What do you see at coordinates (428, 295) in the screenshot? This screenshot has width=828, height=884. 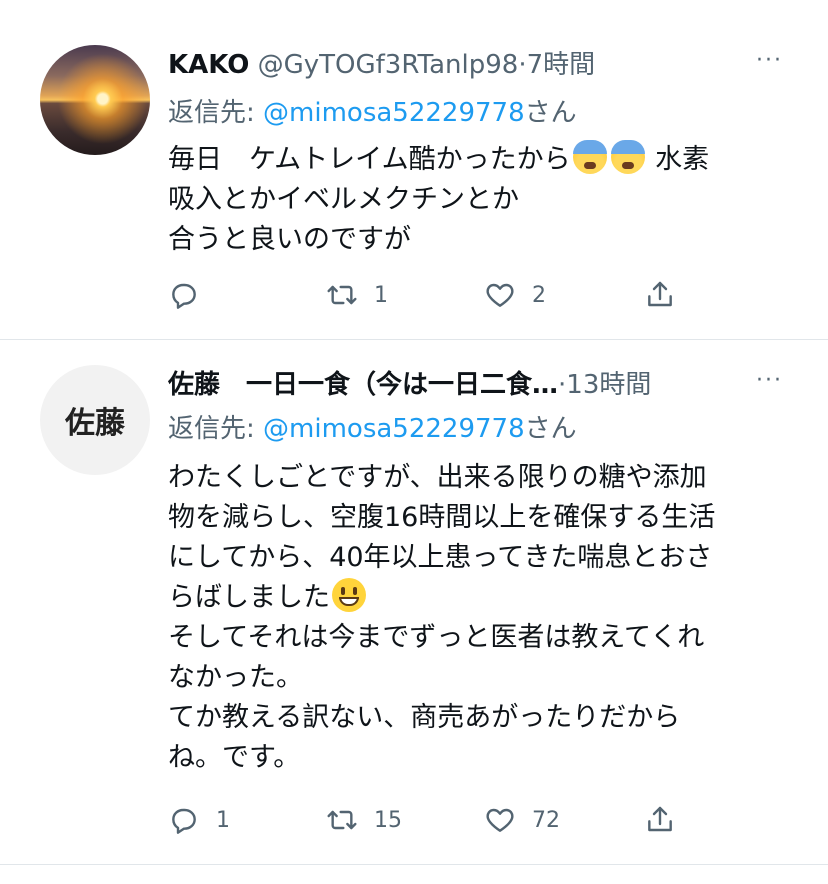 I see `action-bar: 1 2` at bounding box center [428, 295].